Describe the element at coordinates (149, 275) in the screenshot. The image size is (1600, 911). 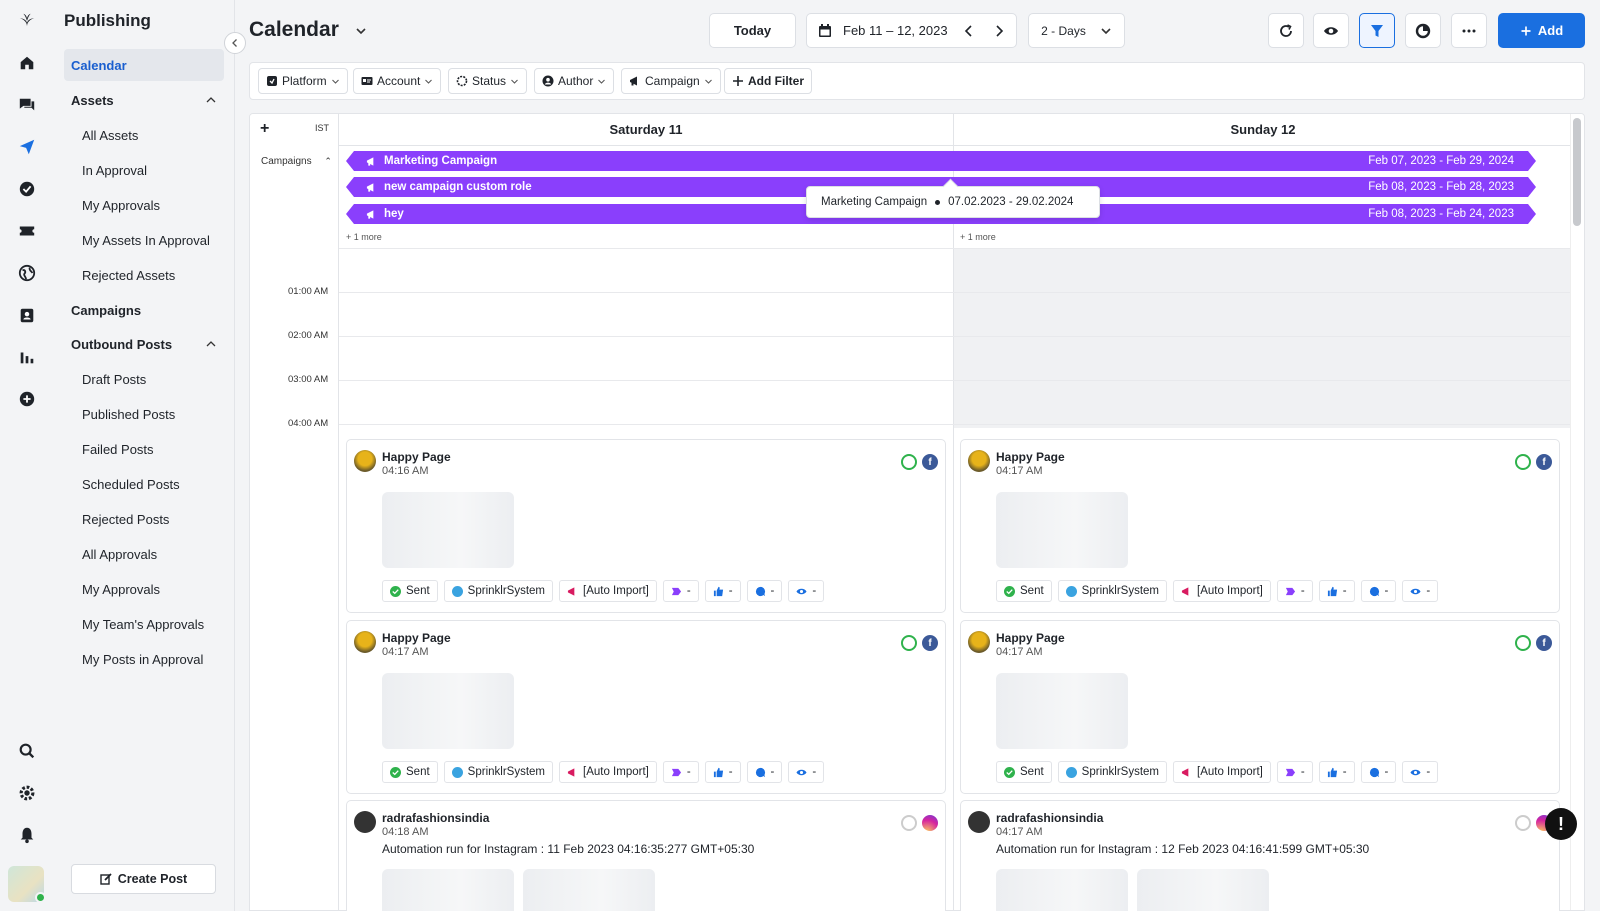
I see `sidebar-item-rejected-assets: Rejected Assets` at that location.